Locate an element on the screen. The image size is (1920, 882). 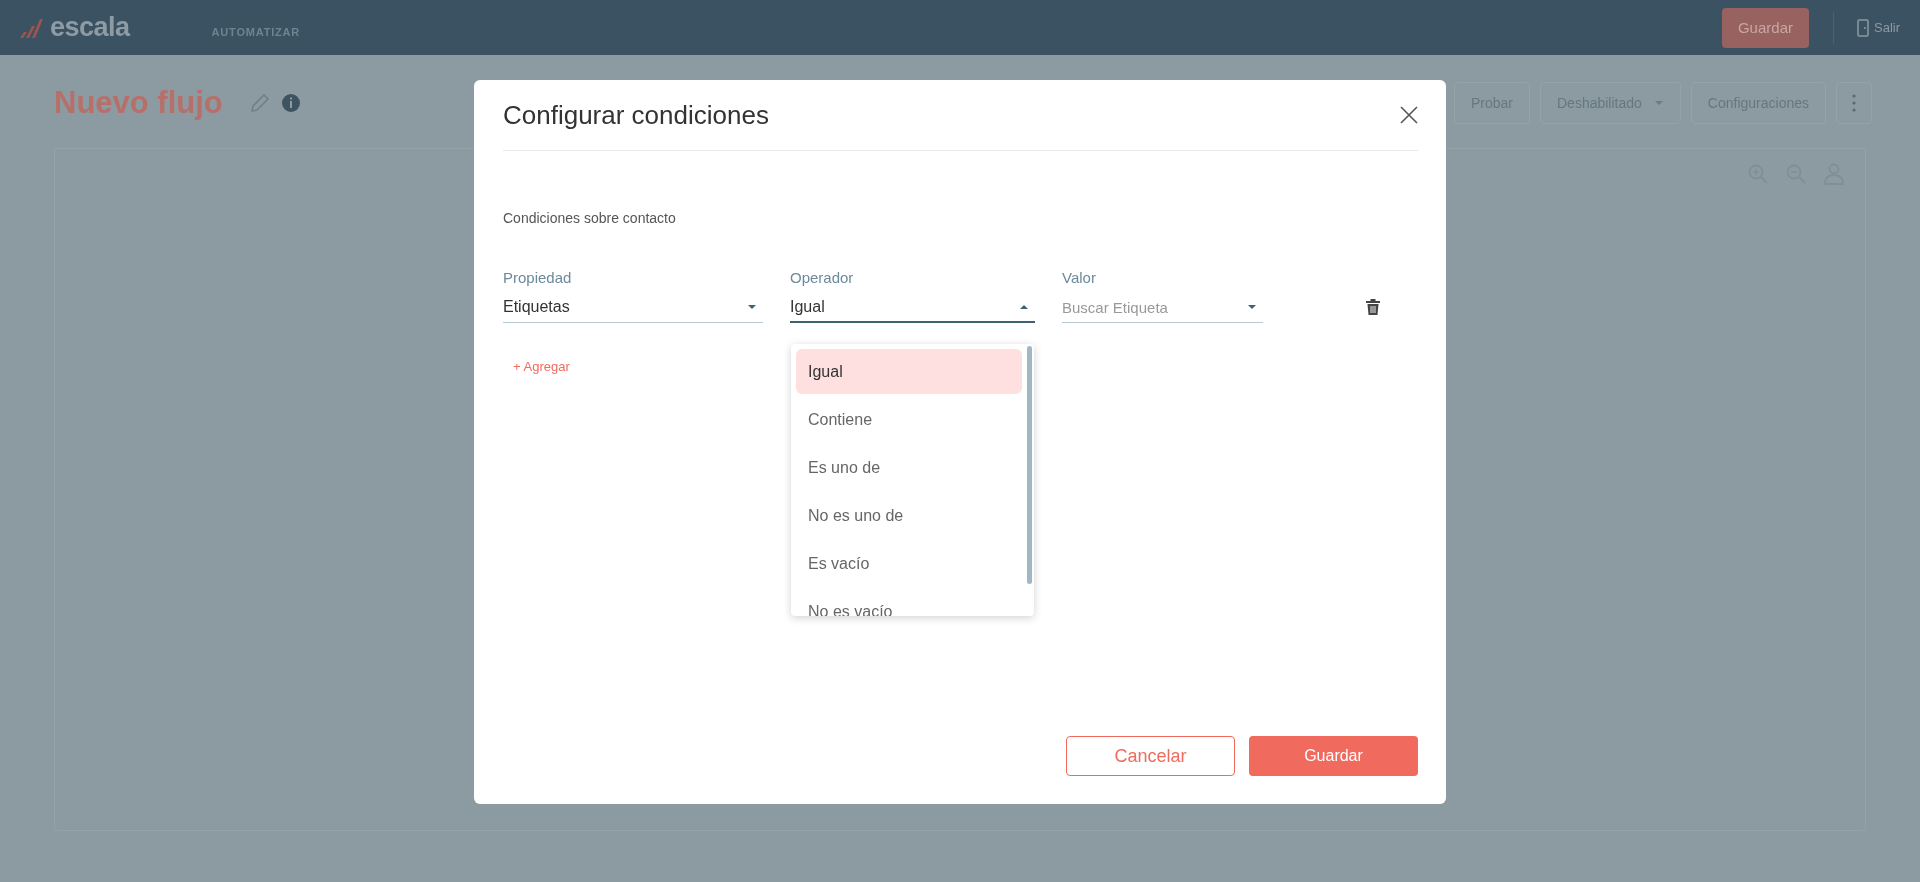
dropdown-option: Es uno de is located at coordinates (909, 467).